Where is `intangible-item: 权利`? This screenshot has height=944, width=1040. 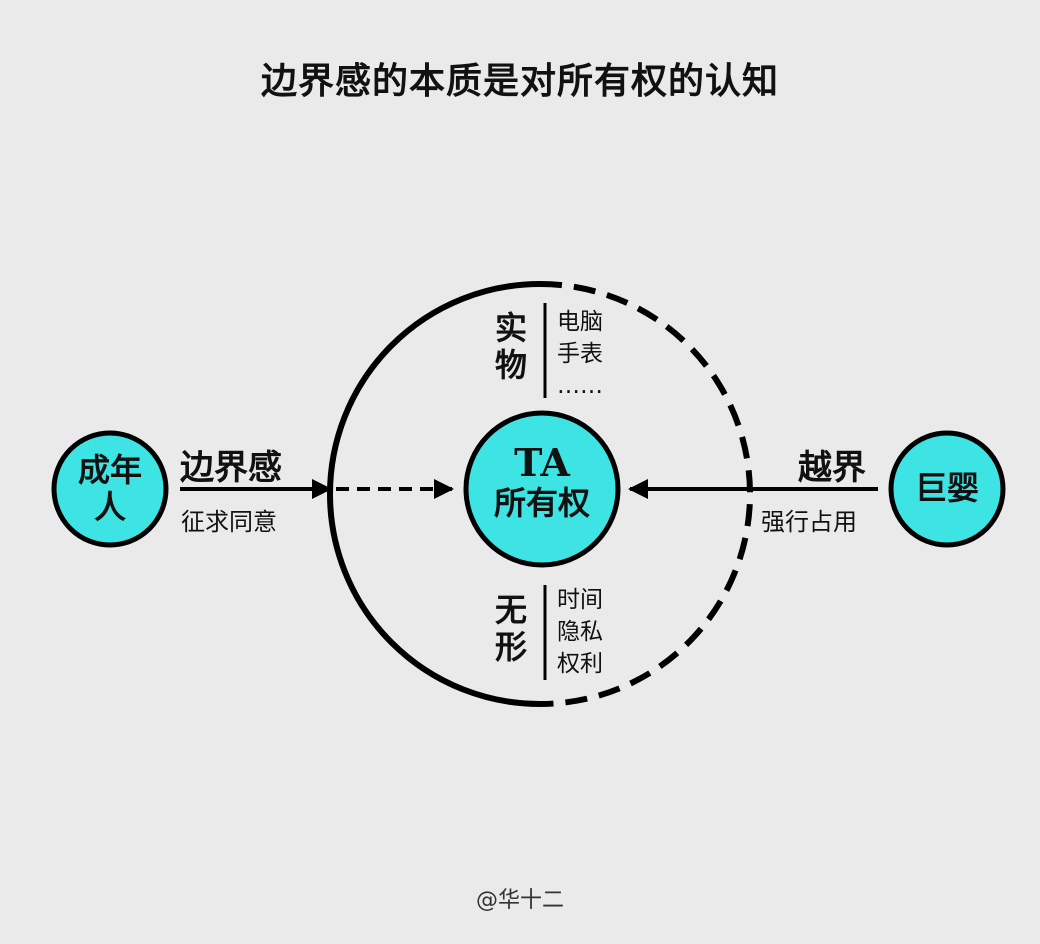 intangible-item: 权利 is located at coordinates (580, 664).